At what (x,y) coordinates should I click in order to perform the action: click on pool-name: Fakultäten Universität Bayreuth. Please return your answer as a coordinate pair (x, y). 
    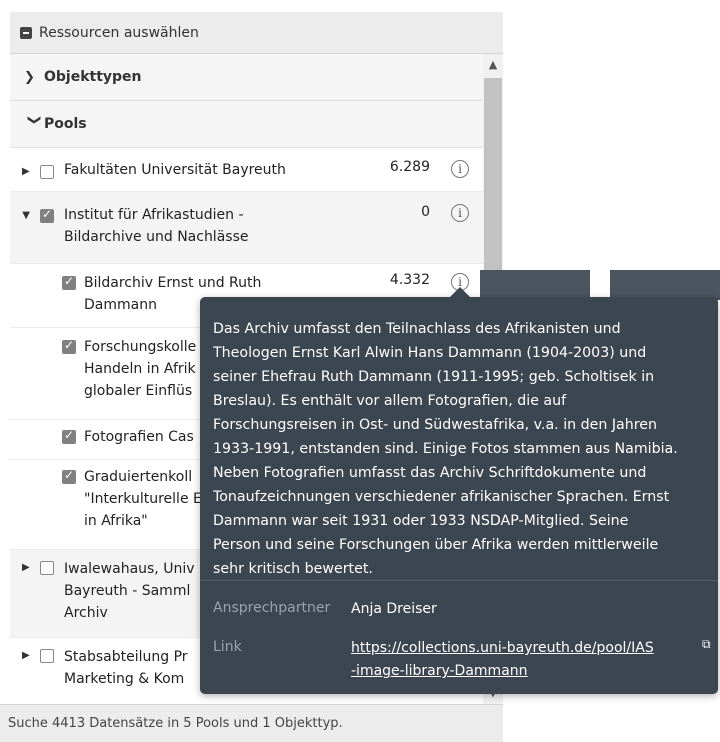
    Looking at the image, I should click on (175, 170).